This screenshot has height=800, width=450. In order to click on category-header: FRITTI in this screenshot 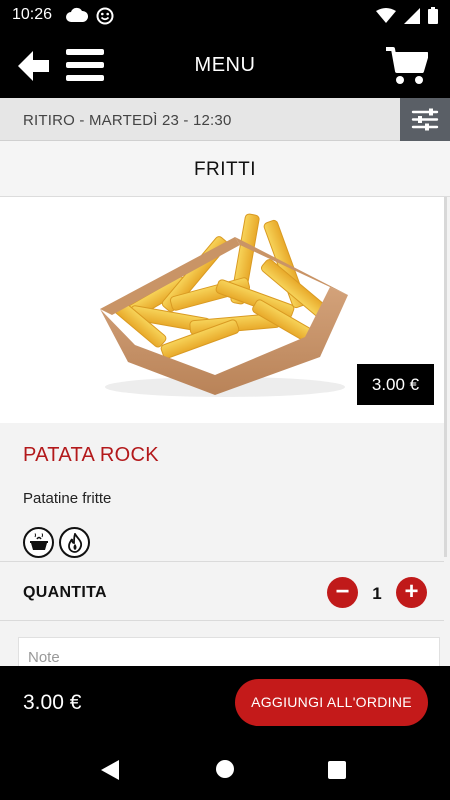, I will do `click(225, 169)`.